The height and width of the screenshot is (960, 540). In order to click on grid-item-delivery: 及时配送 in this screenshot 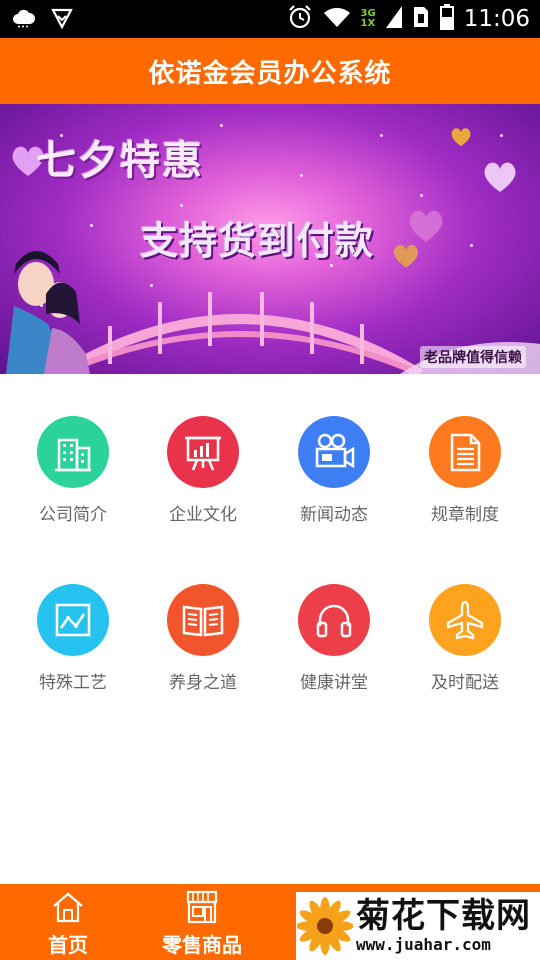, I will do `click(465, 644)`.